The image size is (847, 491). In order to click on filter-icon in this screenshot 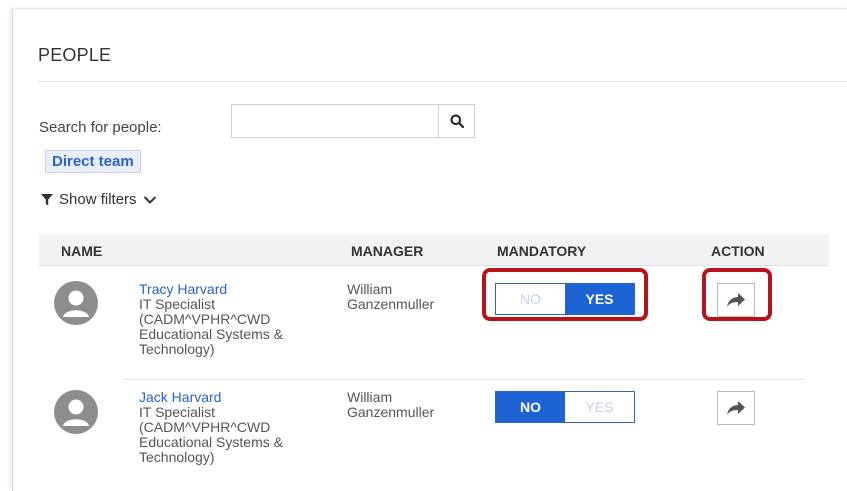, I will do `click(47, 199)`.